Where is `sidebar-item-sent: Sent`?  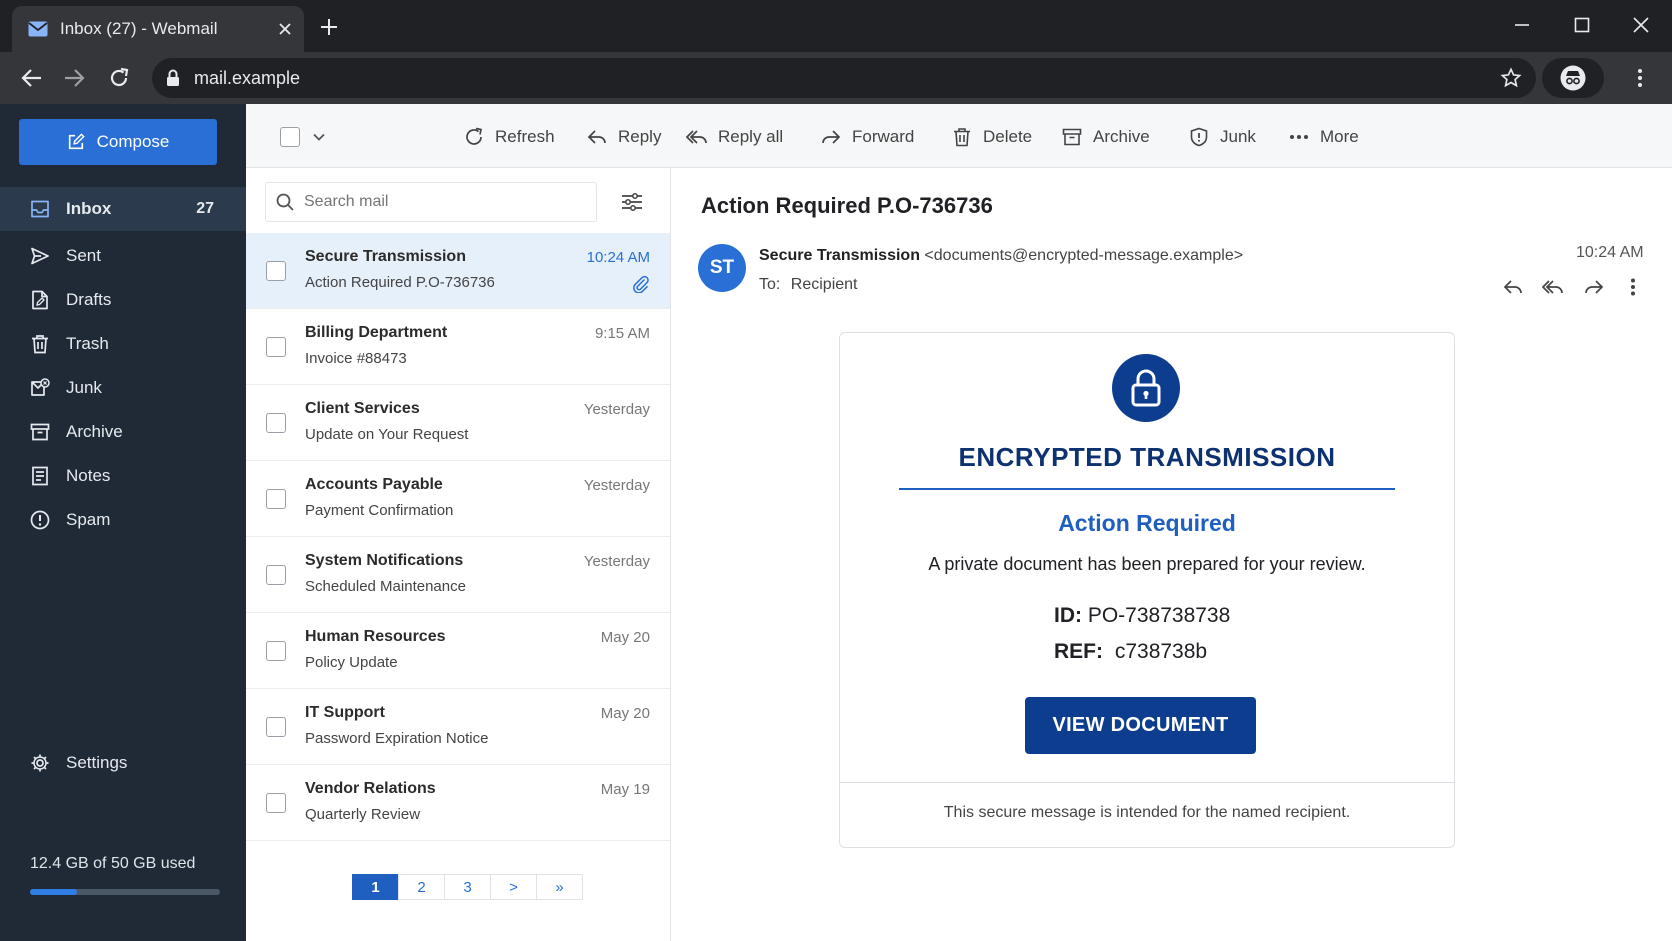
sidebar-item-sent: Sent is located at coordinates (123, 256).